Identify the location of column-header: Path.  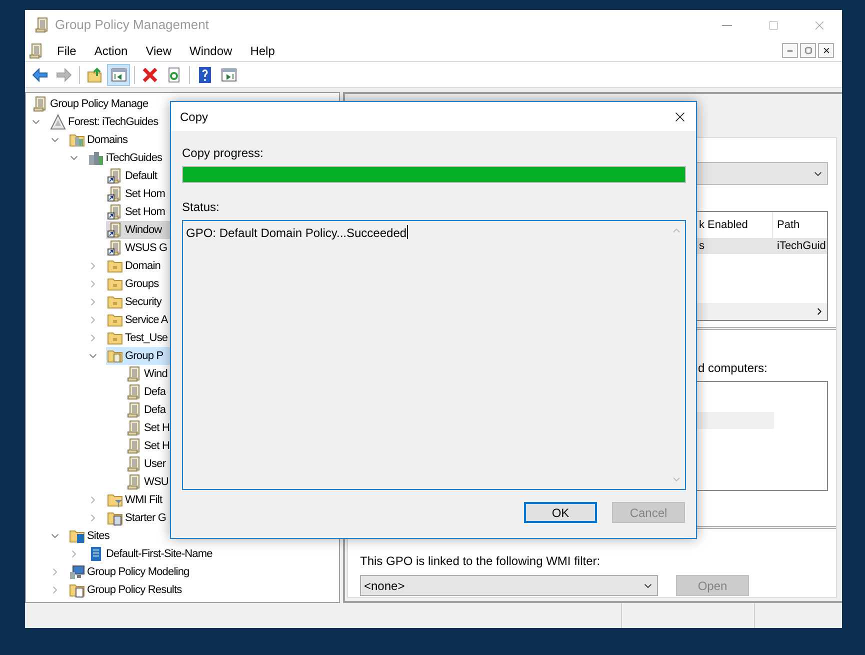
(786, 225).